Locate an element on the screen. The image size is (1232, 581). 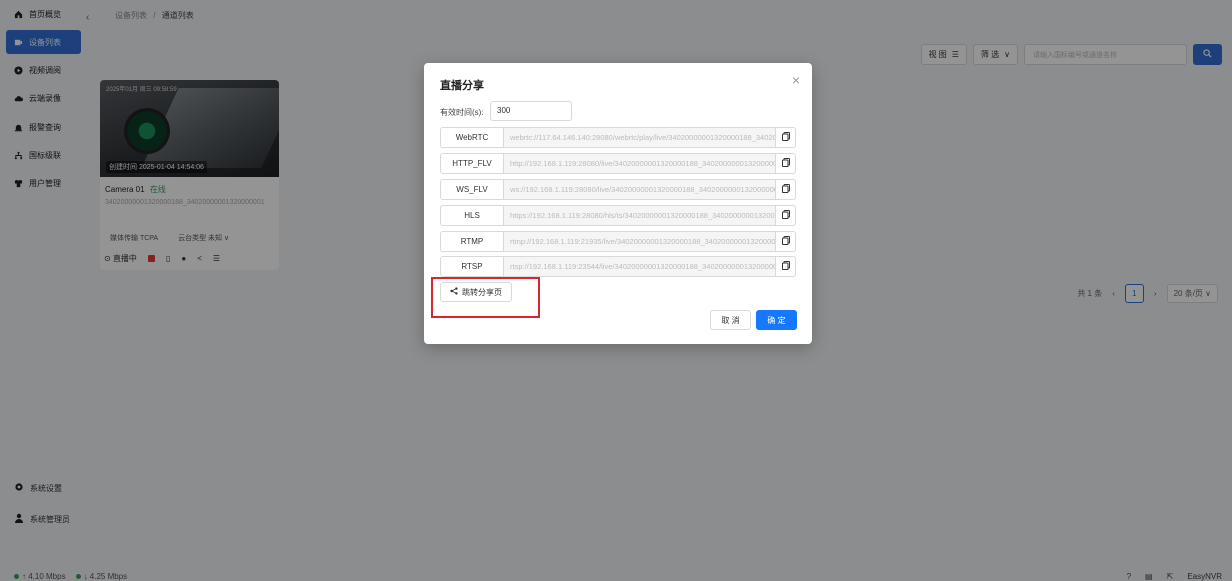
duration-input: 300 is located at coordinates (531, 111).